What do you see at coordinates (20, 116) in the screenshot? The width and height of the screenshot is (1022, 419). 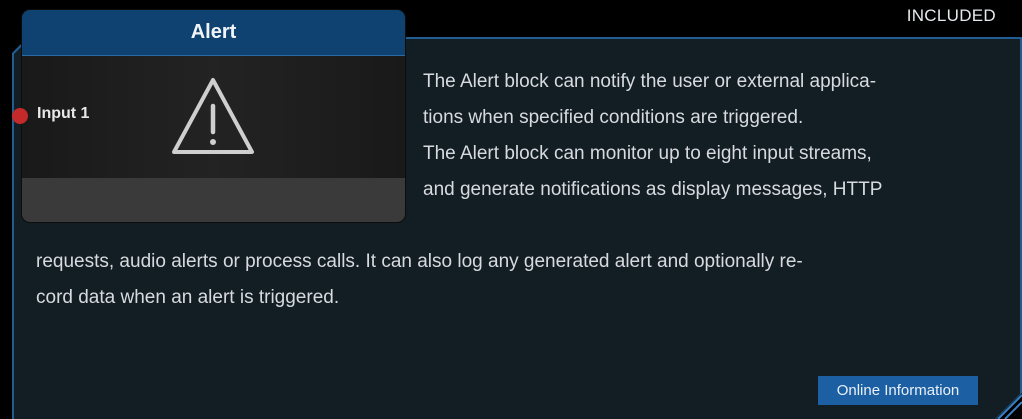 I see `input-port-dot` at bounding box center [20, 116].